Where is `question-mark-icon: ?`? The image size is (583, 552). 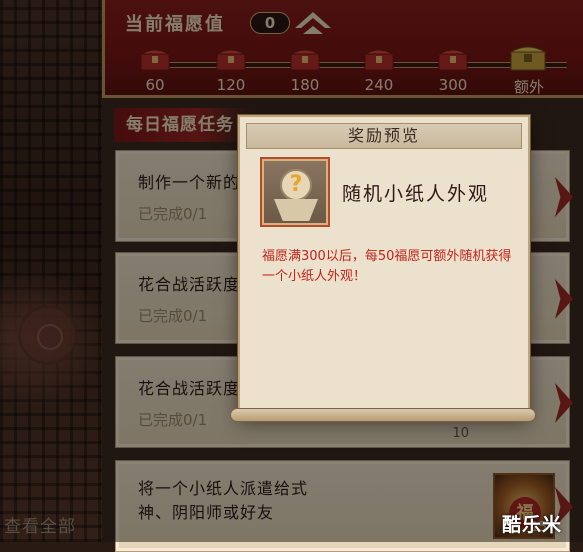 question-mark-icon: ? is located at coordinates (296, 185).